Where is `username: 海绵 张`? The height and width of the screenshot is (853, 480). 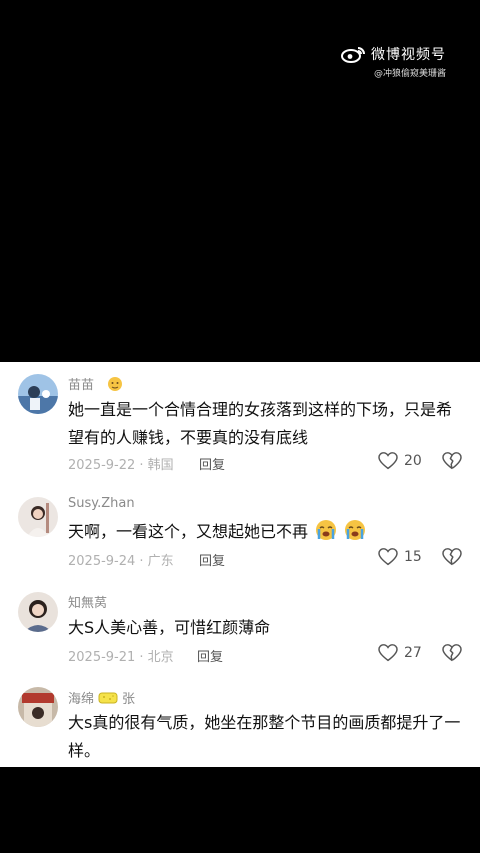
username: 海绵 张 is located at coordinates (101, 697).